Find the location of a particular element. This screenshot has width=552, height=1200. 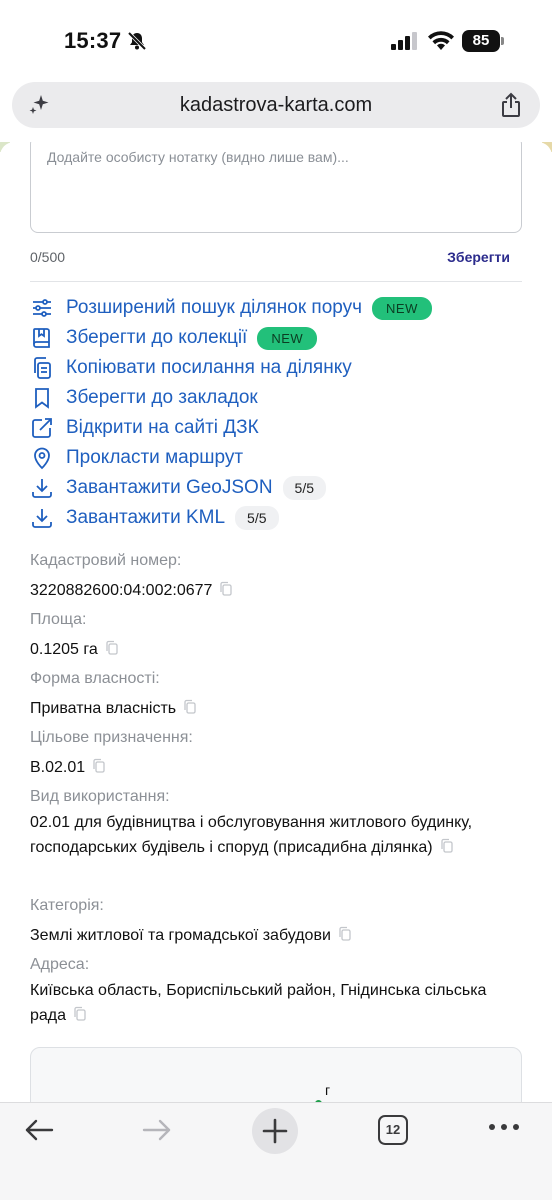

sliders-icon is located at coordinates (42, 308).